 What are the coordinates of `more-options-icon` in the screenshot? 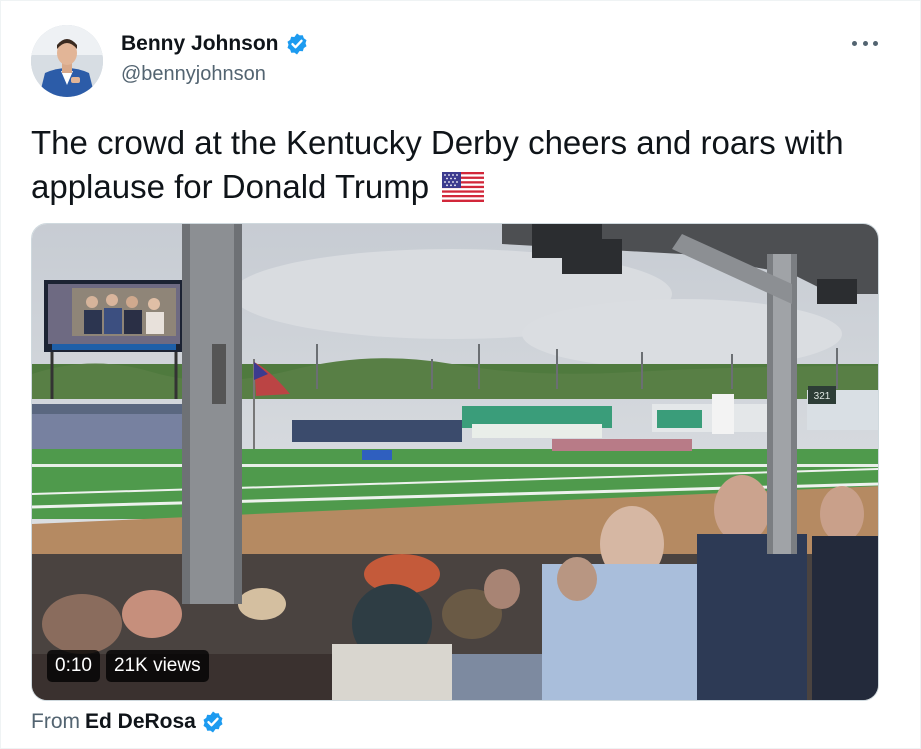 It's located at (865, 43).